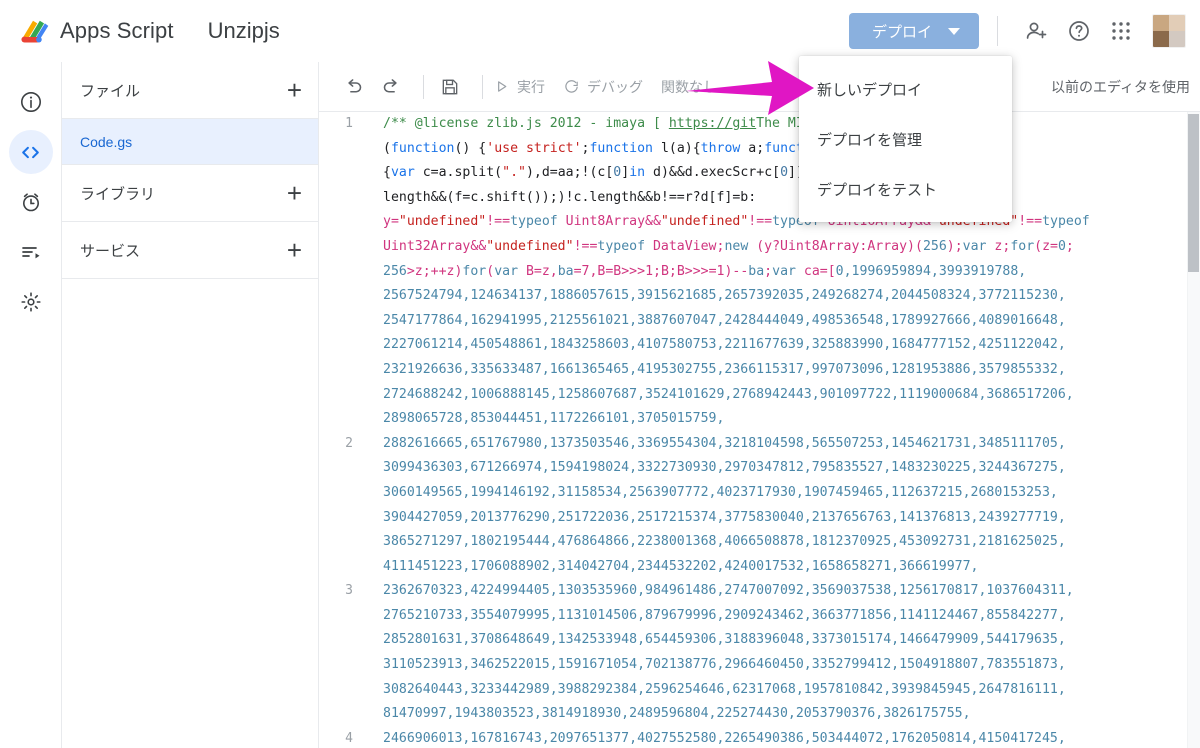 The height and width of the screenshot is (748, 1200). Describe the element at coordinates (514, 173) in the screenshot. I see `code-token: "."` at that location.